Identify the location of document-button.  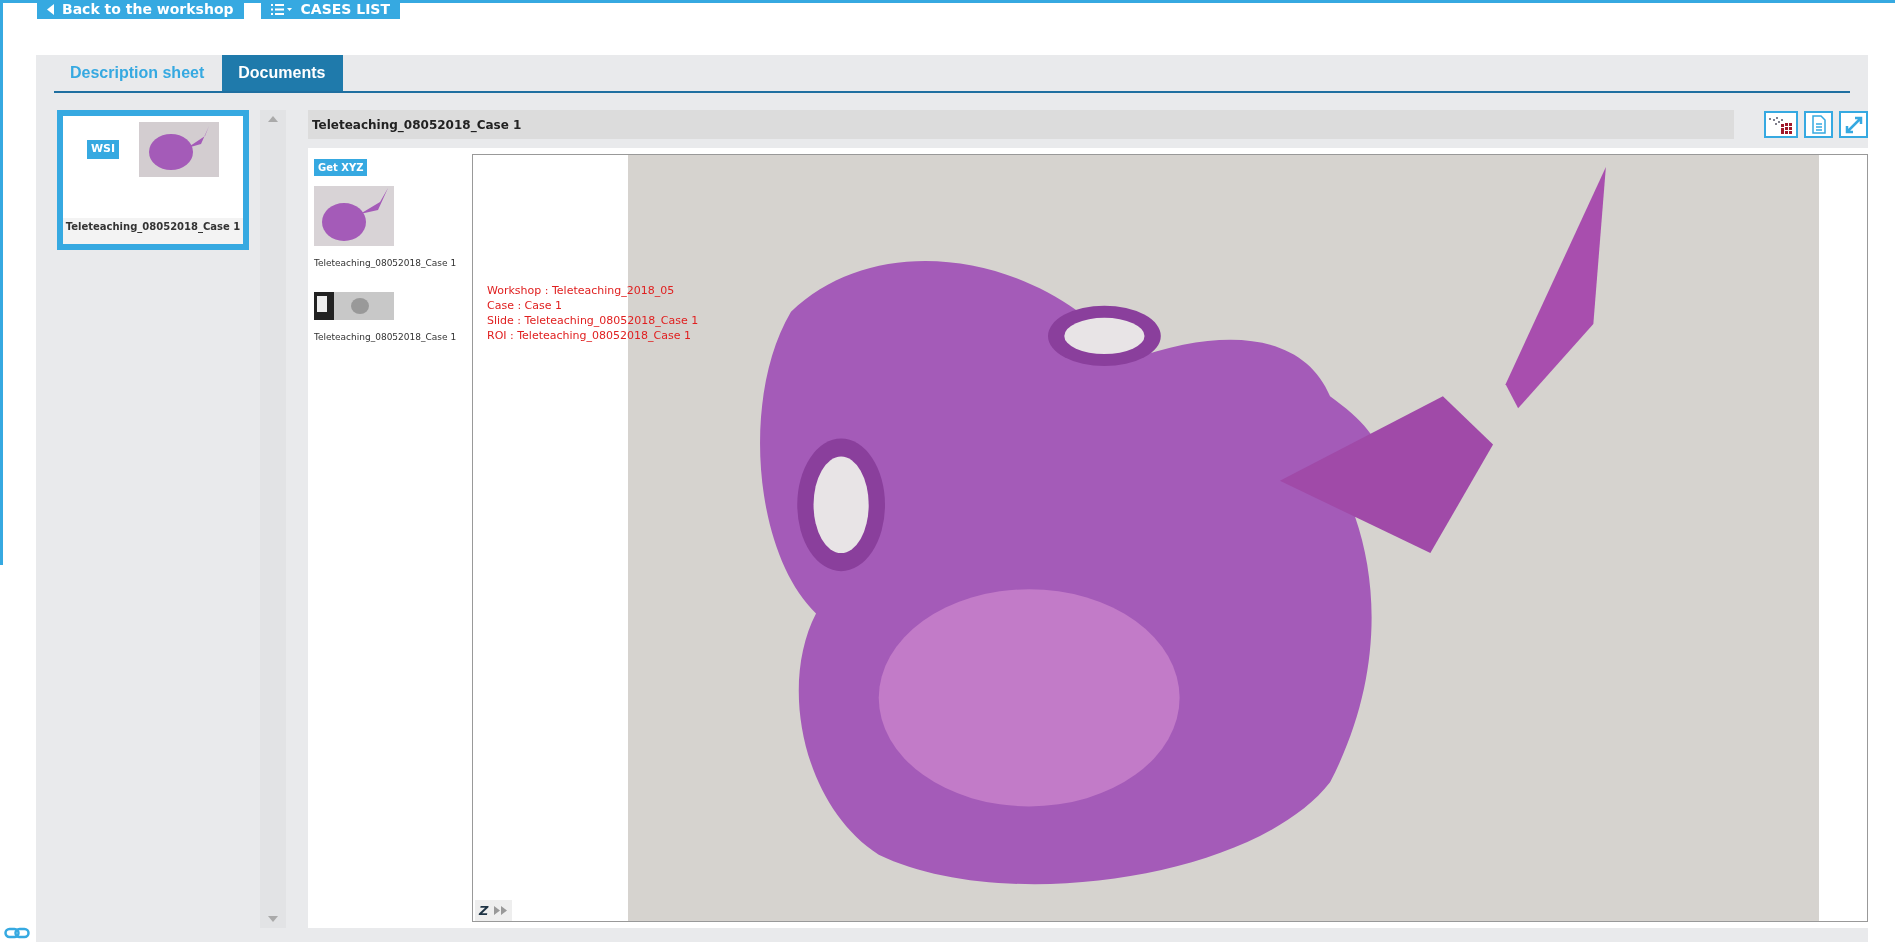
(1818, 124).